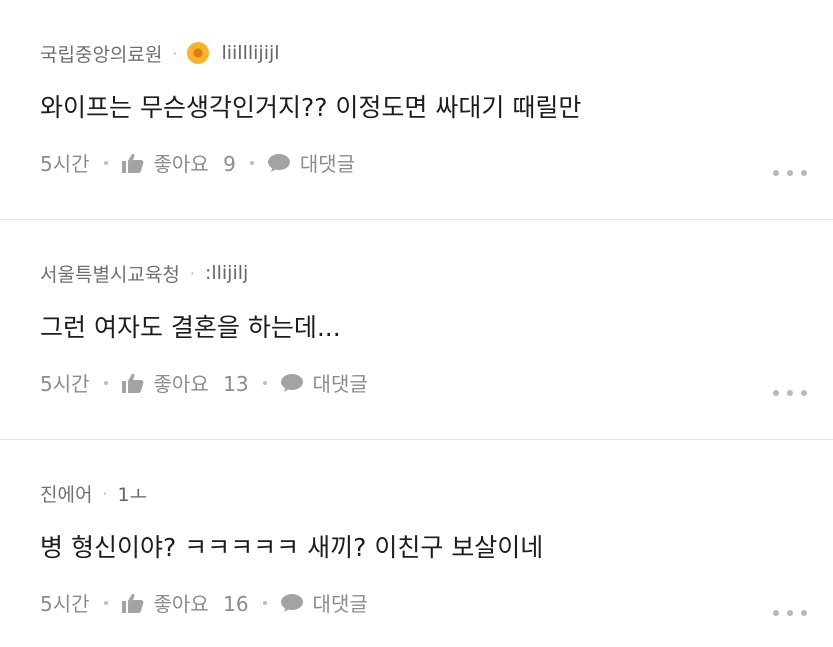 Image resolution: width=833 pixels, height=647 pixels. I want to click on like-button: 좋아요 13, so click(201, 382).